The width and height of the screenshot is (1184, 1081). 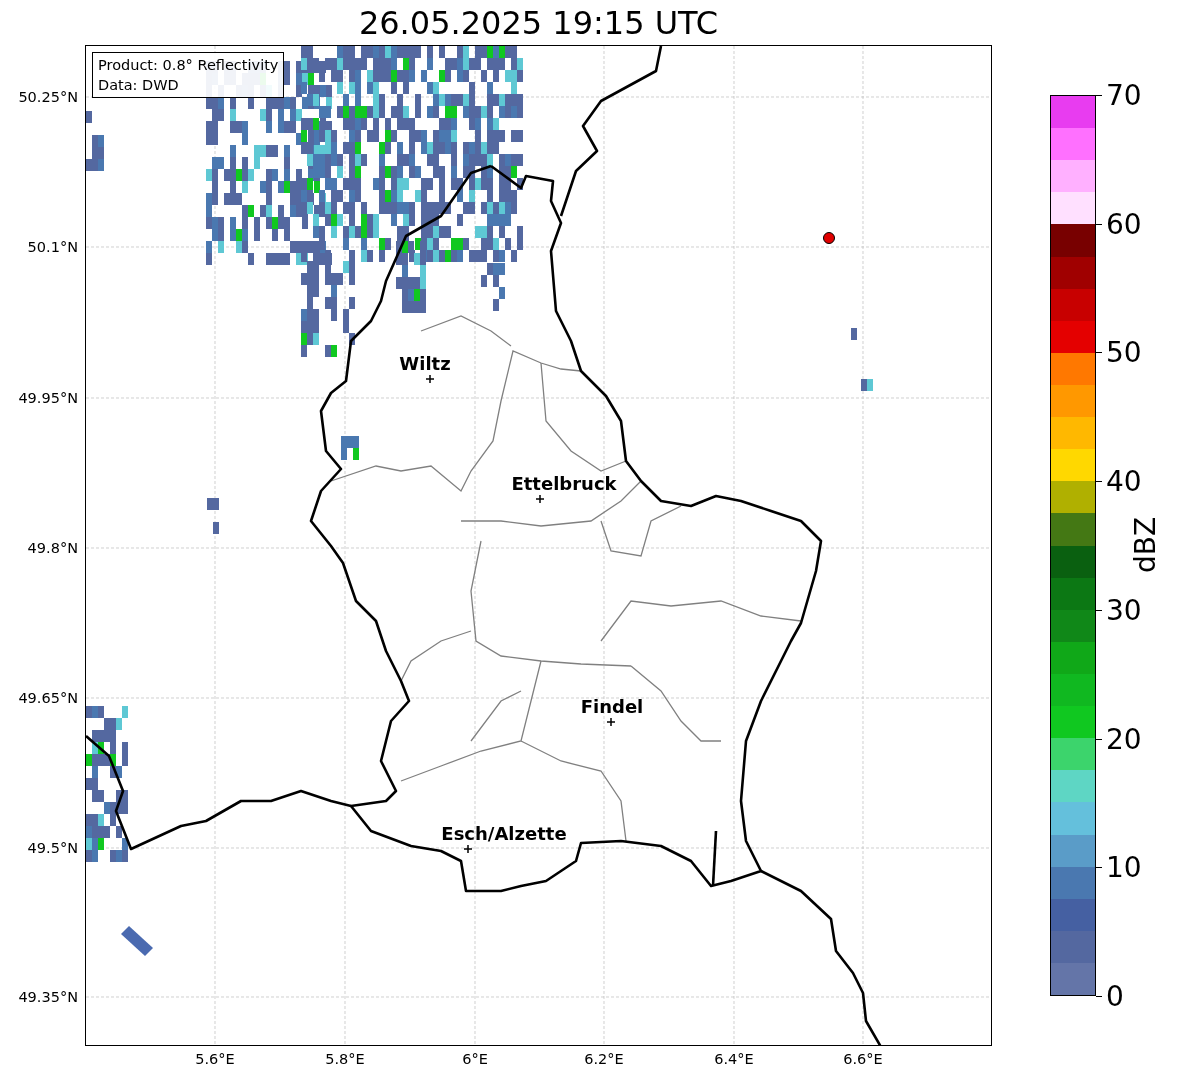 What do you see at coordinates (215, 1059) in the screenshot?
I see `longitude-label: 5.6°E` at bounding box center [215, 1059].